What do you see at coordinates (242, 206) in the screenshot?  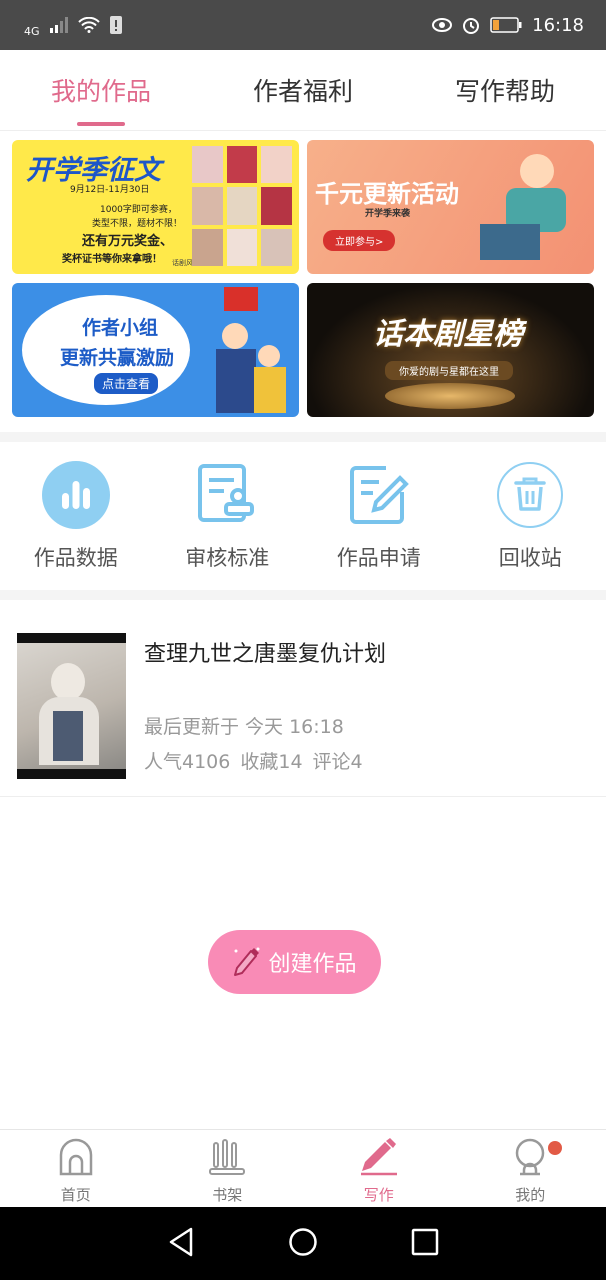 I see `banner-contest-photos` at bounding box center [242, 206].